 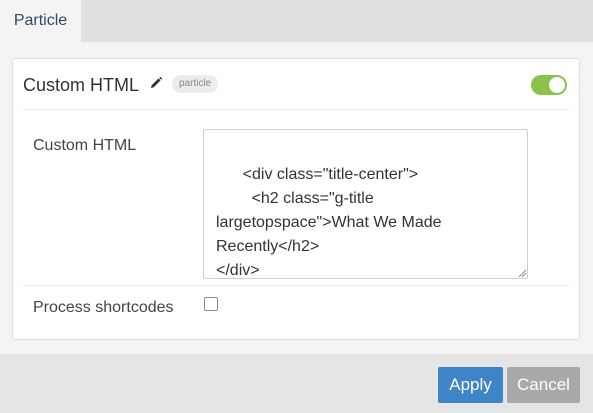 What do you see at coordinates (85, 145) in the screenshot?
I see `custom-html-label: Custom HTML` at bounding box center [85, 145].